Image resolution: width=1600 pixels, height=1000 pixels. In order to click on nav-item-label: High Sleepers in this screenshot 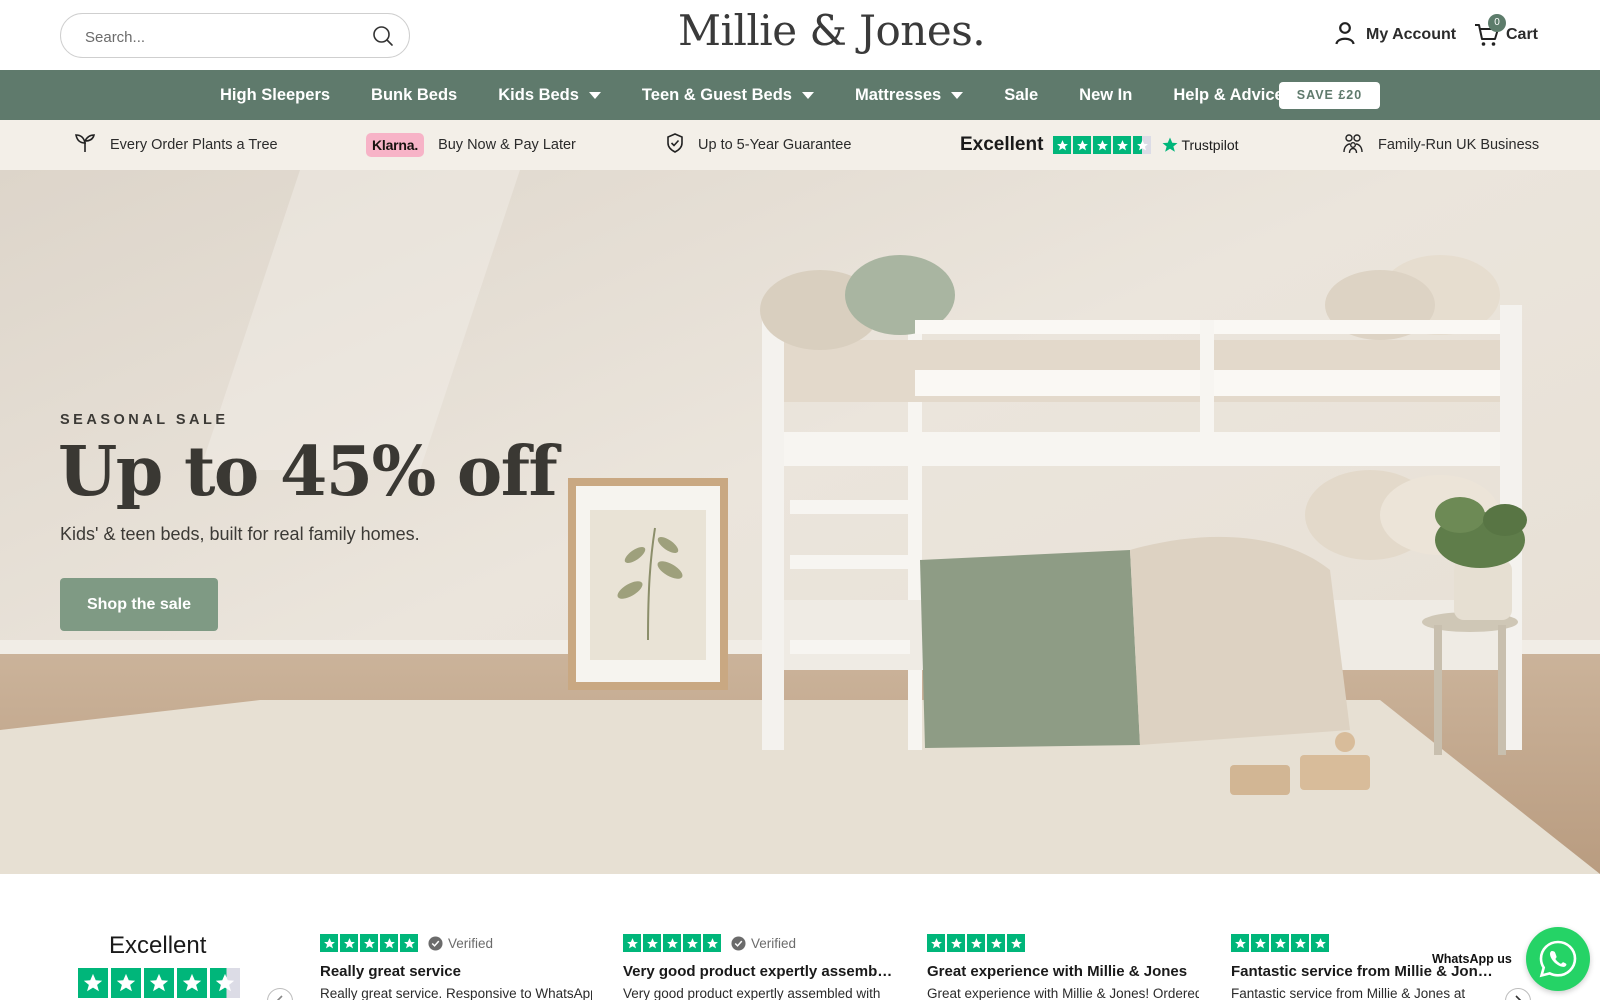, I will do `click(275, 94)`.